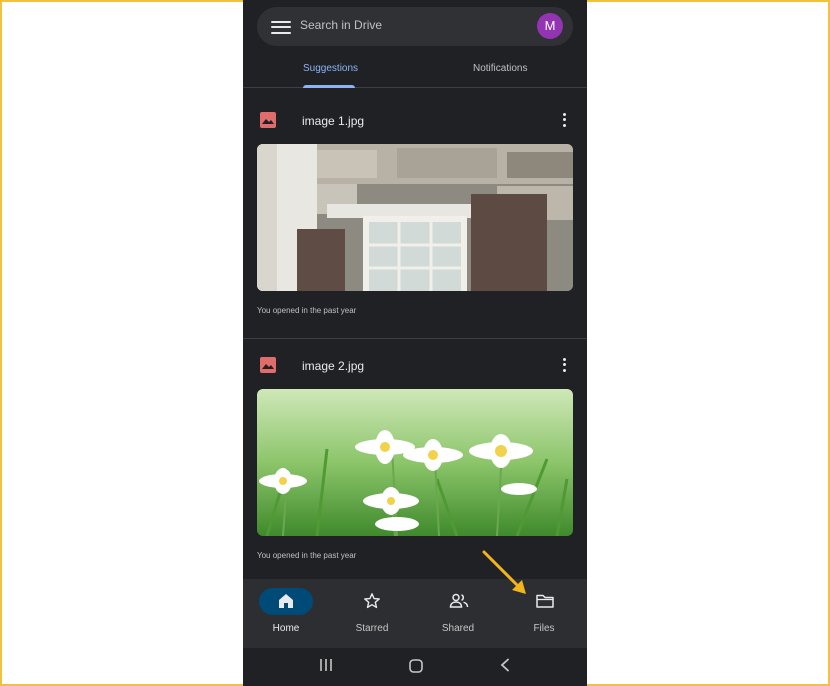 Image resolution: width=830 pixels, height=686 pixels. Describe the element at coordinates (326, 665) in the screenshot. I see `recent-apps-icon` at that location.